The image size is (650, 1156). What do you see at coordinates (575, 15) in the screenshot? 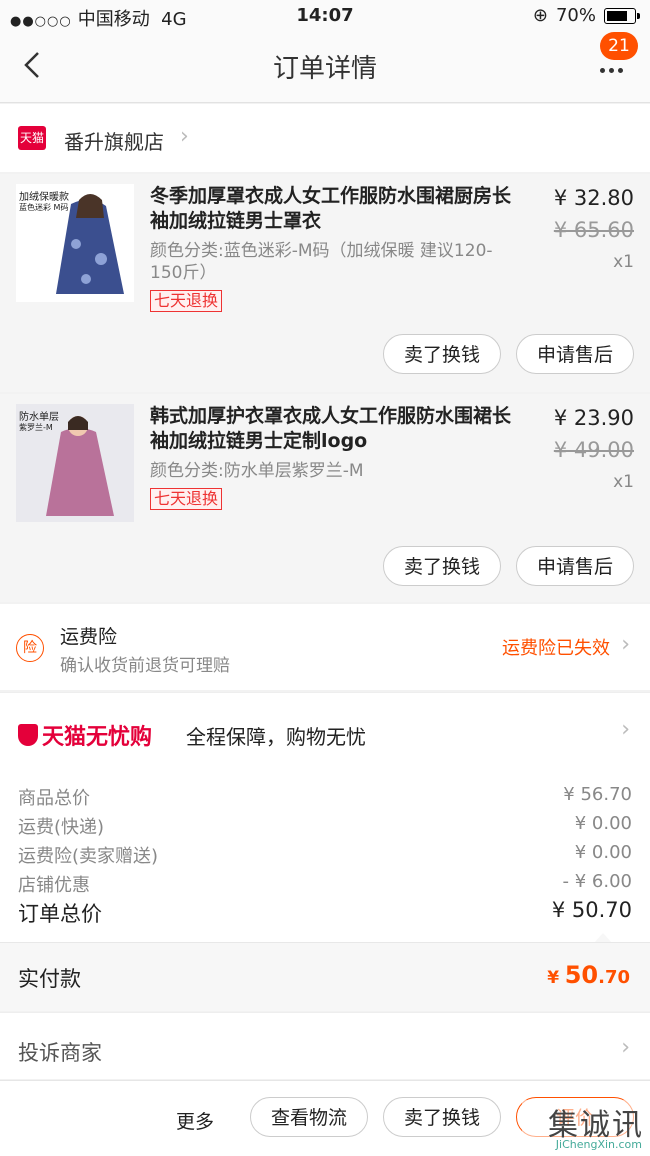
I see `battery-percent: 70%` at bounding box center [575, 15].